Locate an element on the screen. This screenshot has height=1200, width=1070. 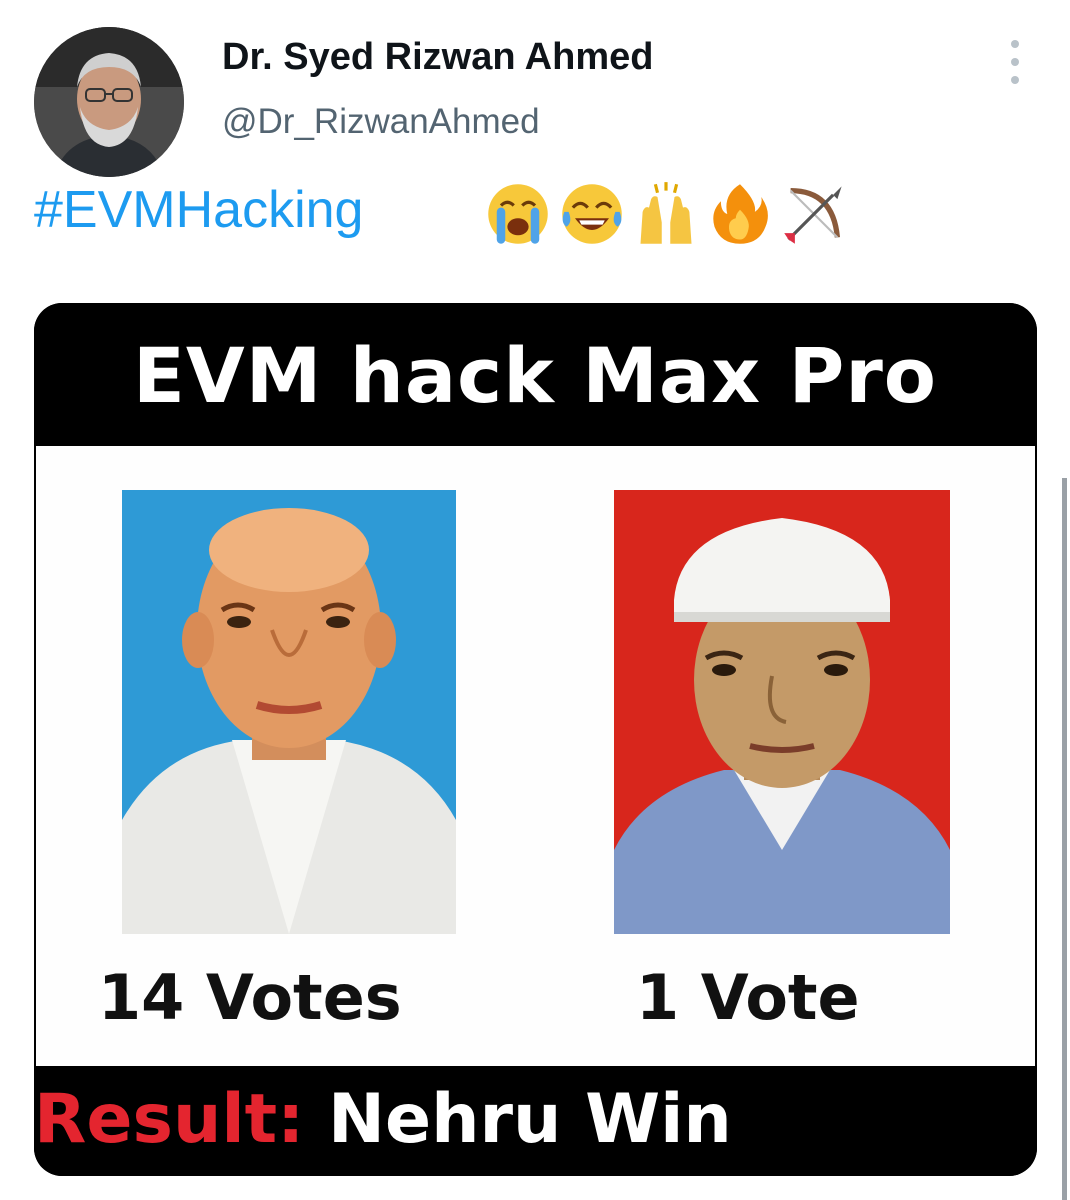
portrait-right-image is located at coordinates (782, 712).